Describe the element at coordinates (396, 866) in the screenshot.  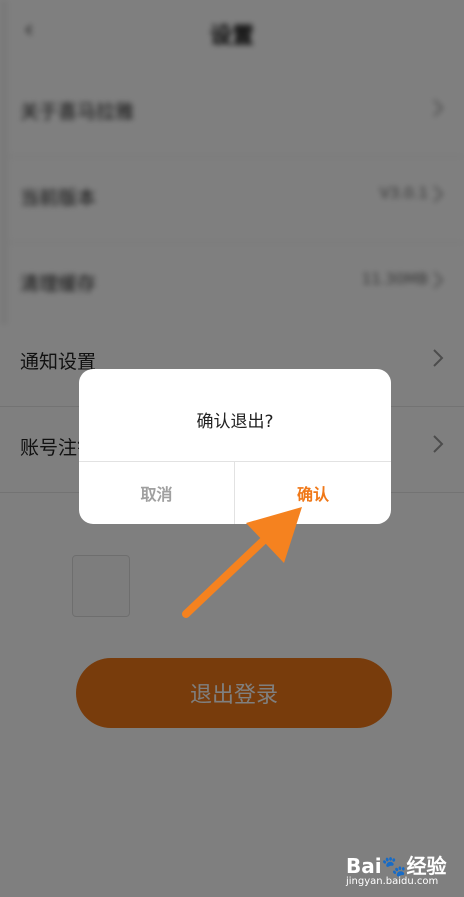
I see `watermark-logo: Bai🐾经验` at that location.